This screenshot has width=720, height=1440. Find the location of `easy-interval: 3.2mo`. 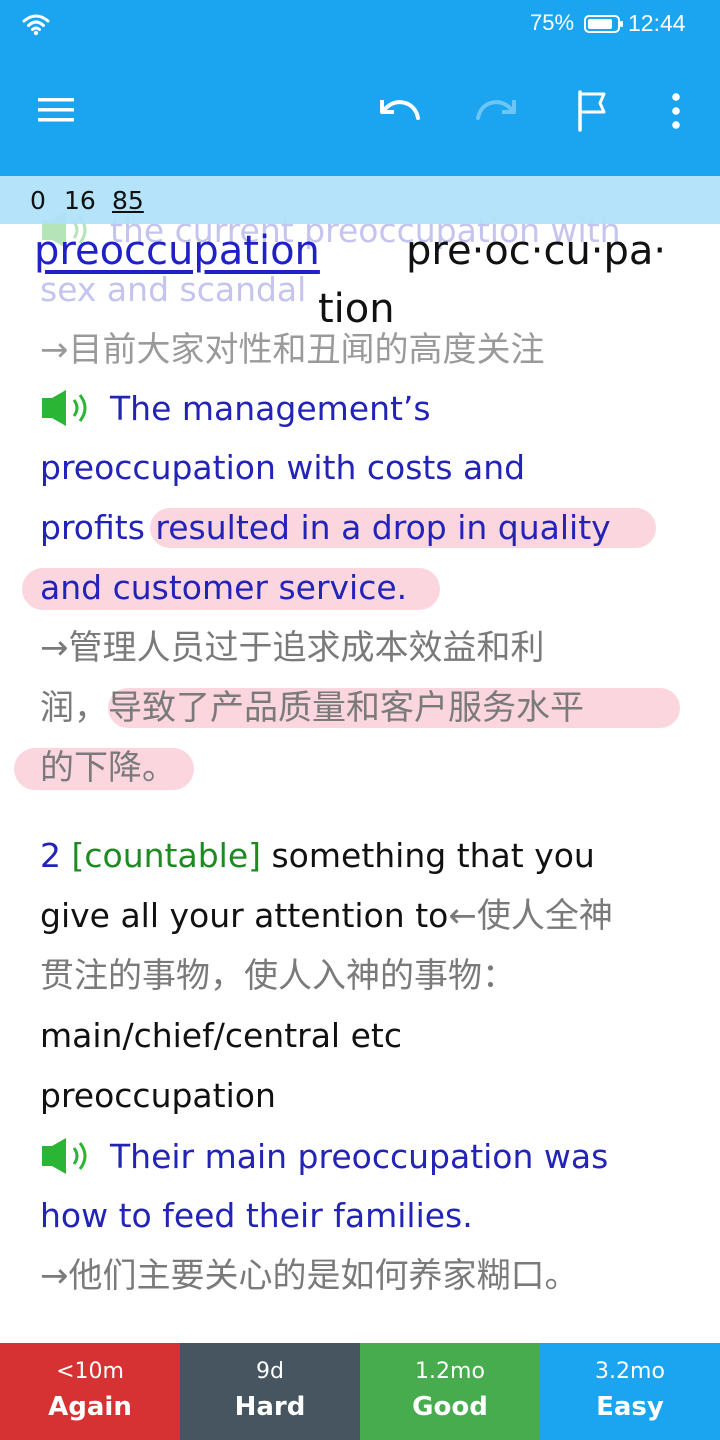

easy-interval: 3.2mo is located at coordinates (630, 1371).